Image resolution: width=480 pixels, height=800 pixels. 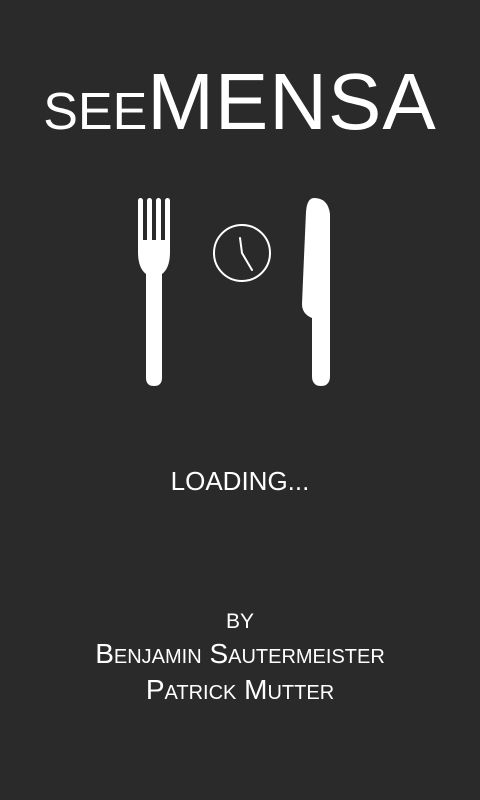 I want to click on logo-prefix: SEE, so click(x=95, y=112).